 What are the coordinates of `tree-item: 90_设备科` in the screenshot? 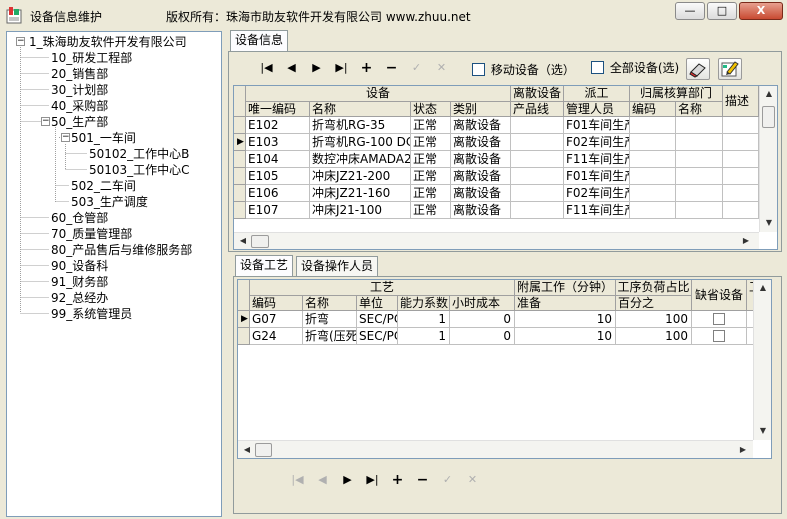 It's located at (79, 266).